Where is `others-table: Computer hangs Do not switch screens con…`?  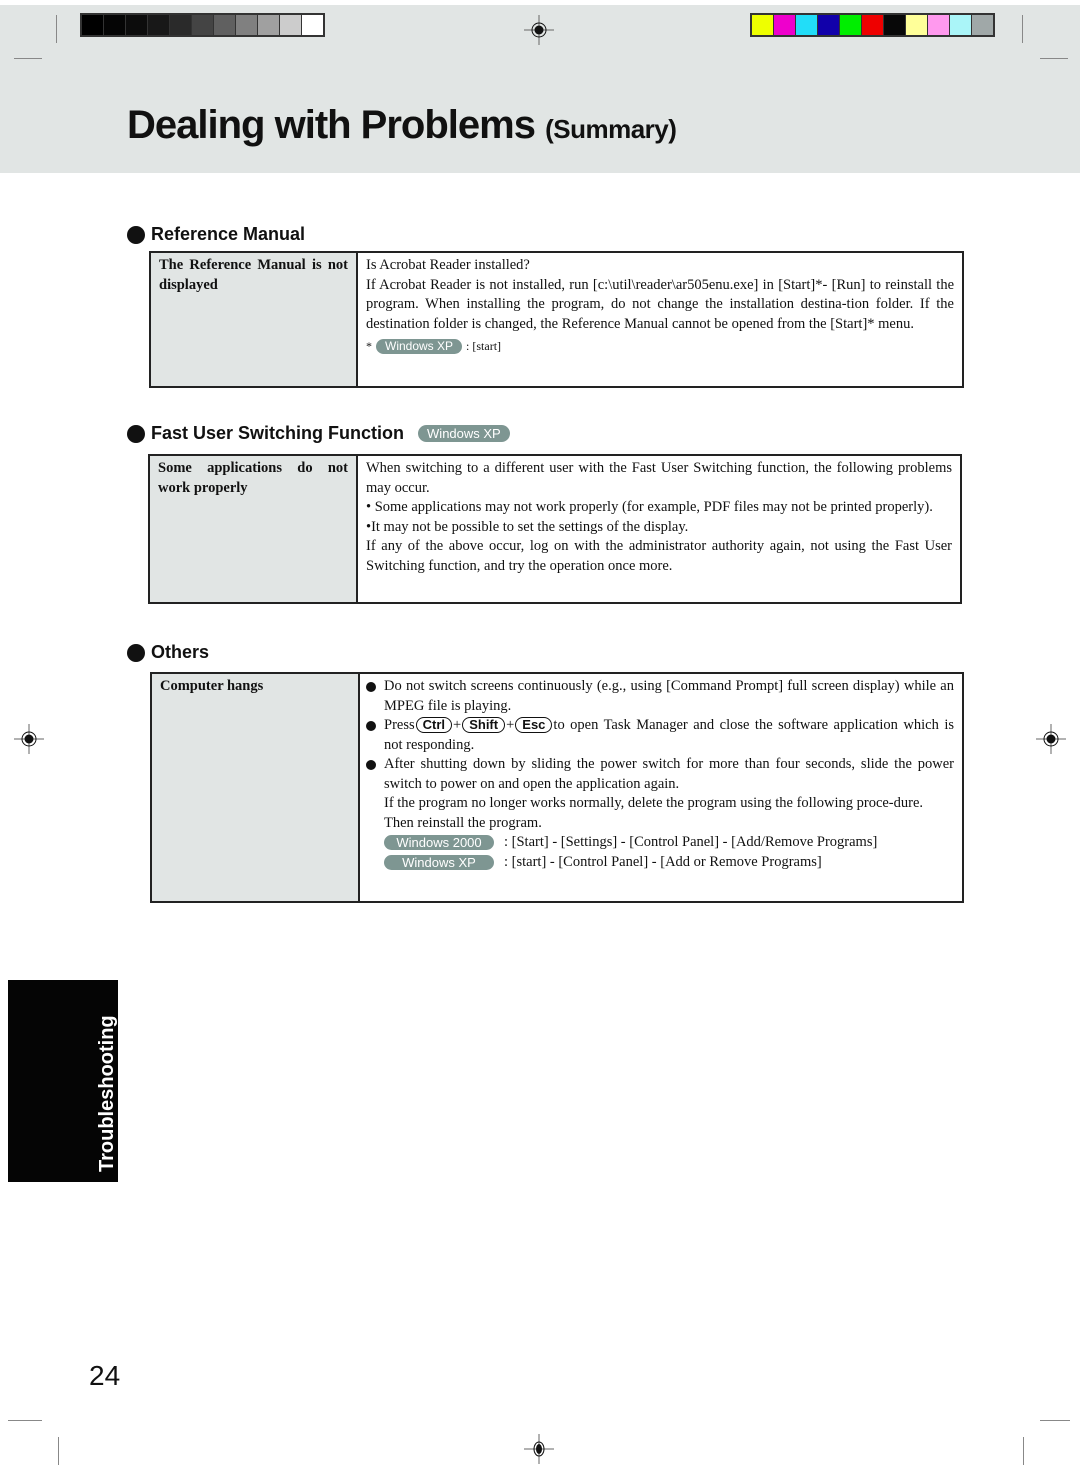 others-table: Computer hangs Do not switch screens con… is located at coordinates (557, 787).